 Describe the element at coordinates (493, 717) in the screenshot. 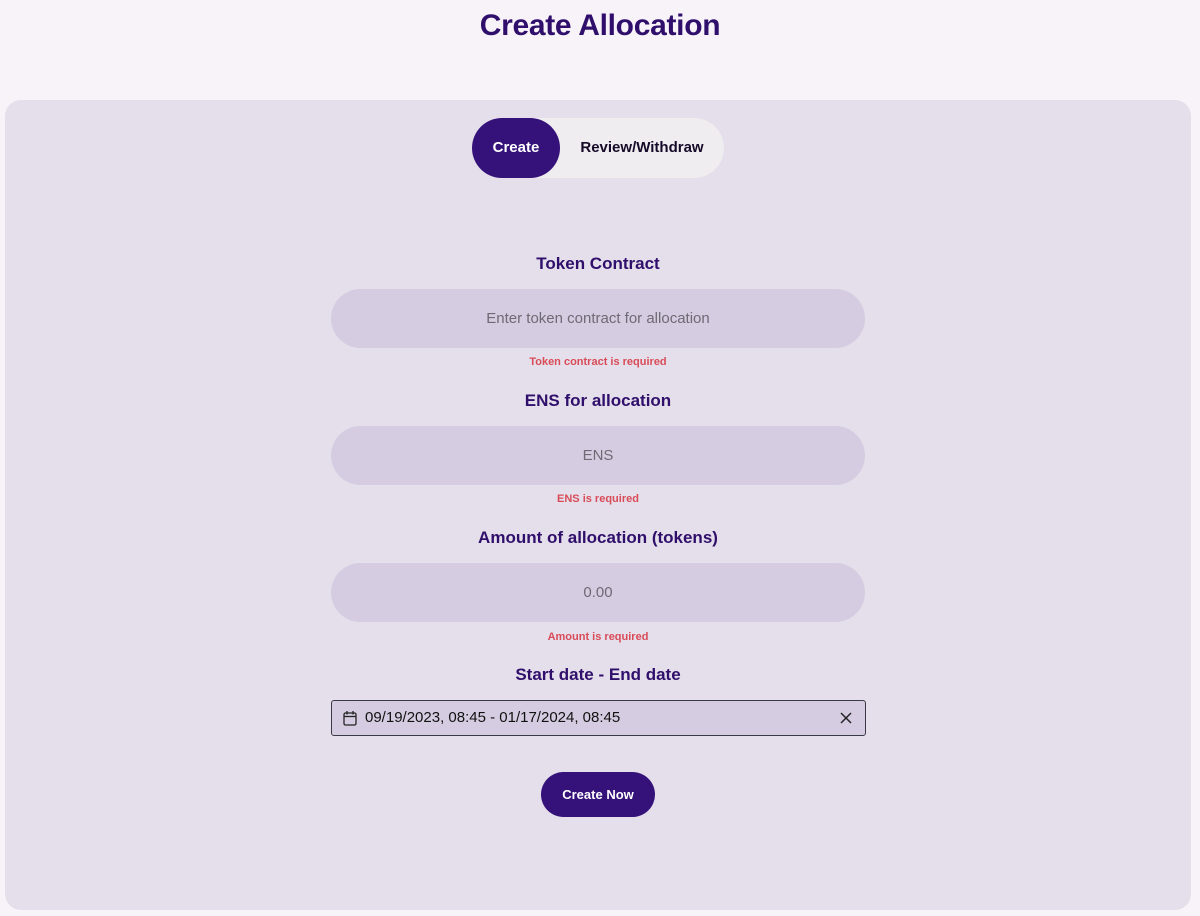

I see `date-range-value: 09/19/2023, 08:45 - 01/17/2024, 08:45` at that location.